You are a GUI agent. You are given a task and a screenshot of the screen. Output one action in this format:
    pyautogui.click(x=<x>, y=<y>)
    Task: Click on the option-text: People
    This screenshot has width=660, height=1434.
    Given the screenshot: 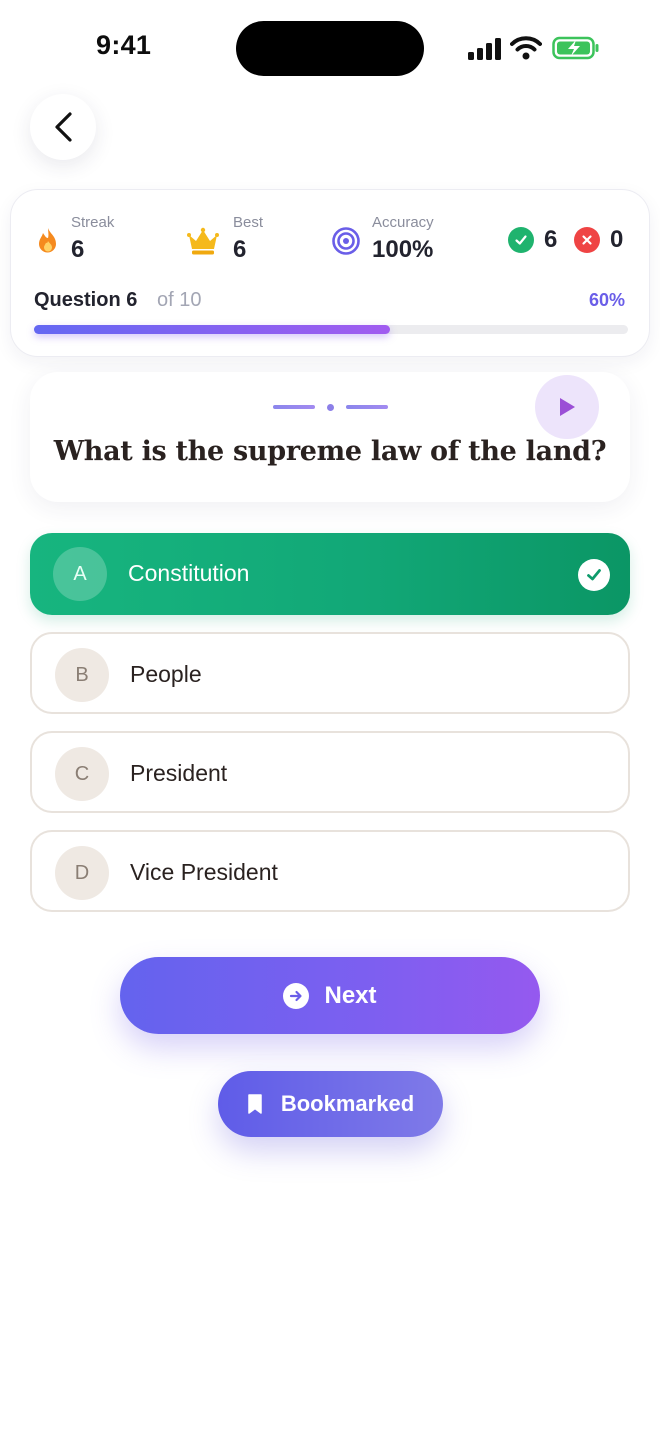 What is the action you would take?
    pyautogui.click(x=166, y=674)
    